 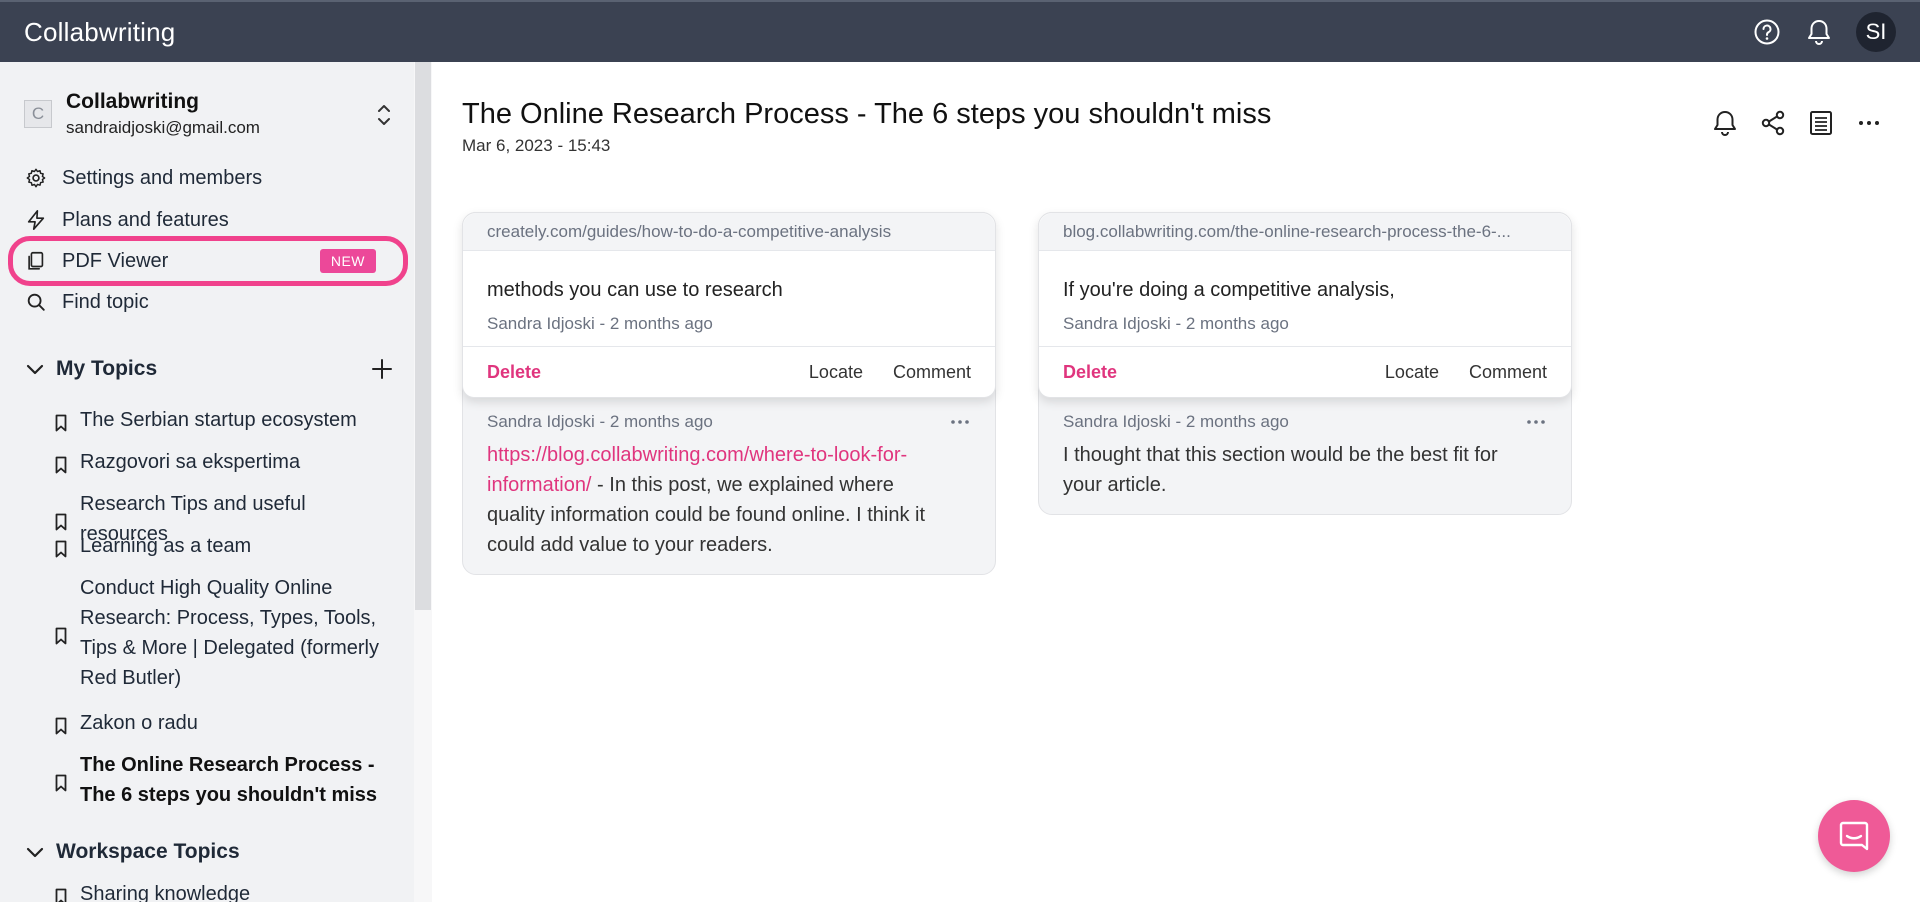 I want to click on topic-item: Razgovori sa ekspertima, so click(x=224, y=462).